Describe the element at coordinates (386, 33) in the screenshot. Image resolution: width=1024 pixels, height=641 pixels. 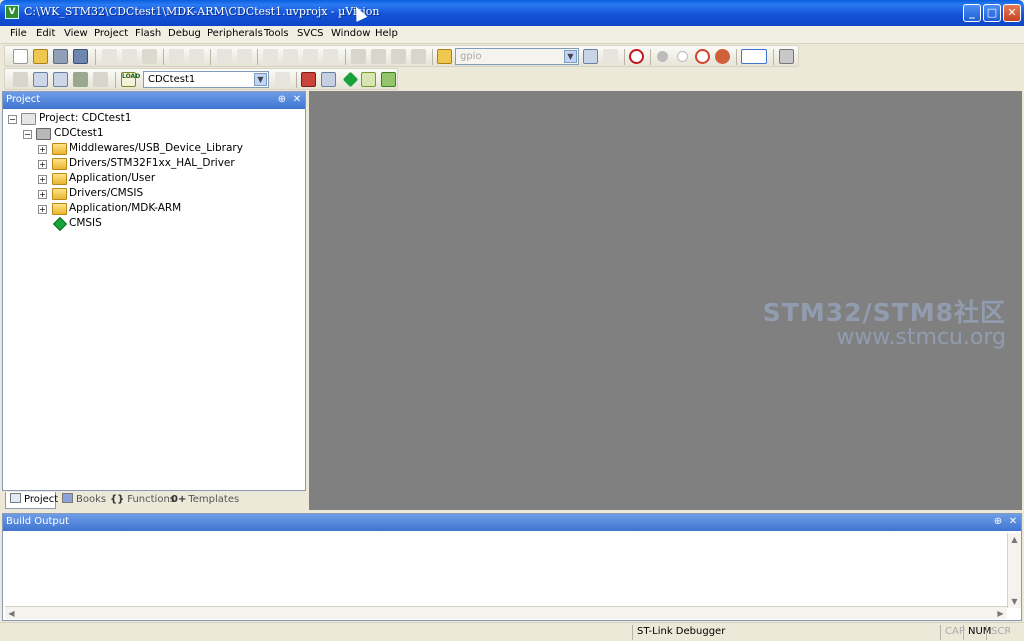
I see `menu-help: Help` at that location.